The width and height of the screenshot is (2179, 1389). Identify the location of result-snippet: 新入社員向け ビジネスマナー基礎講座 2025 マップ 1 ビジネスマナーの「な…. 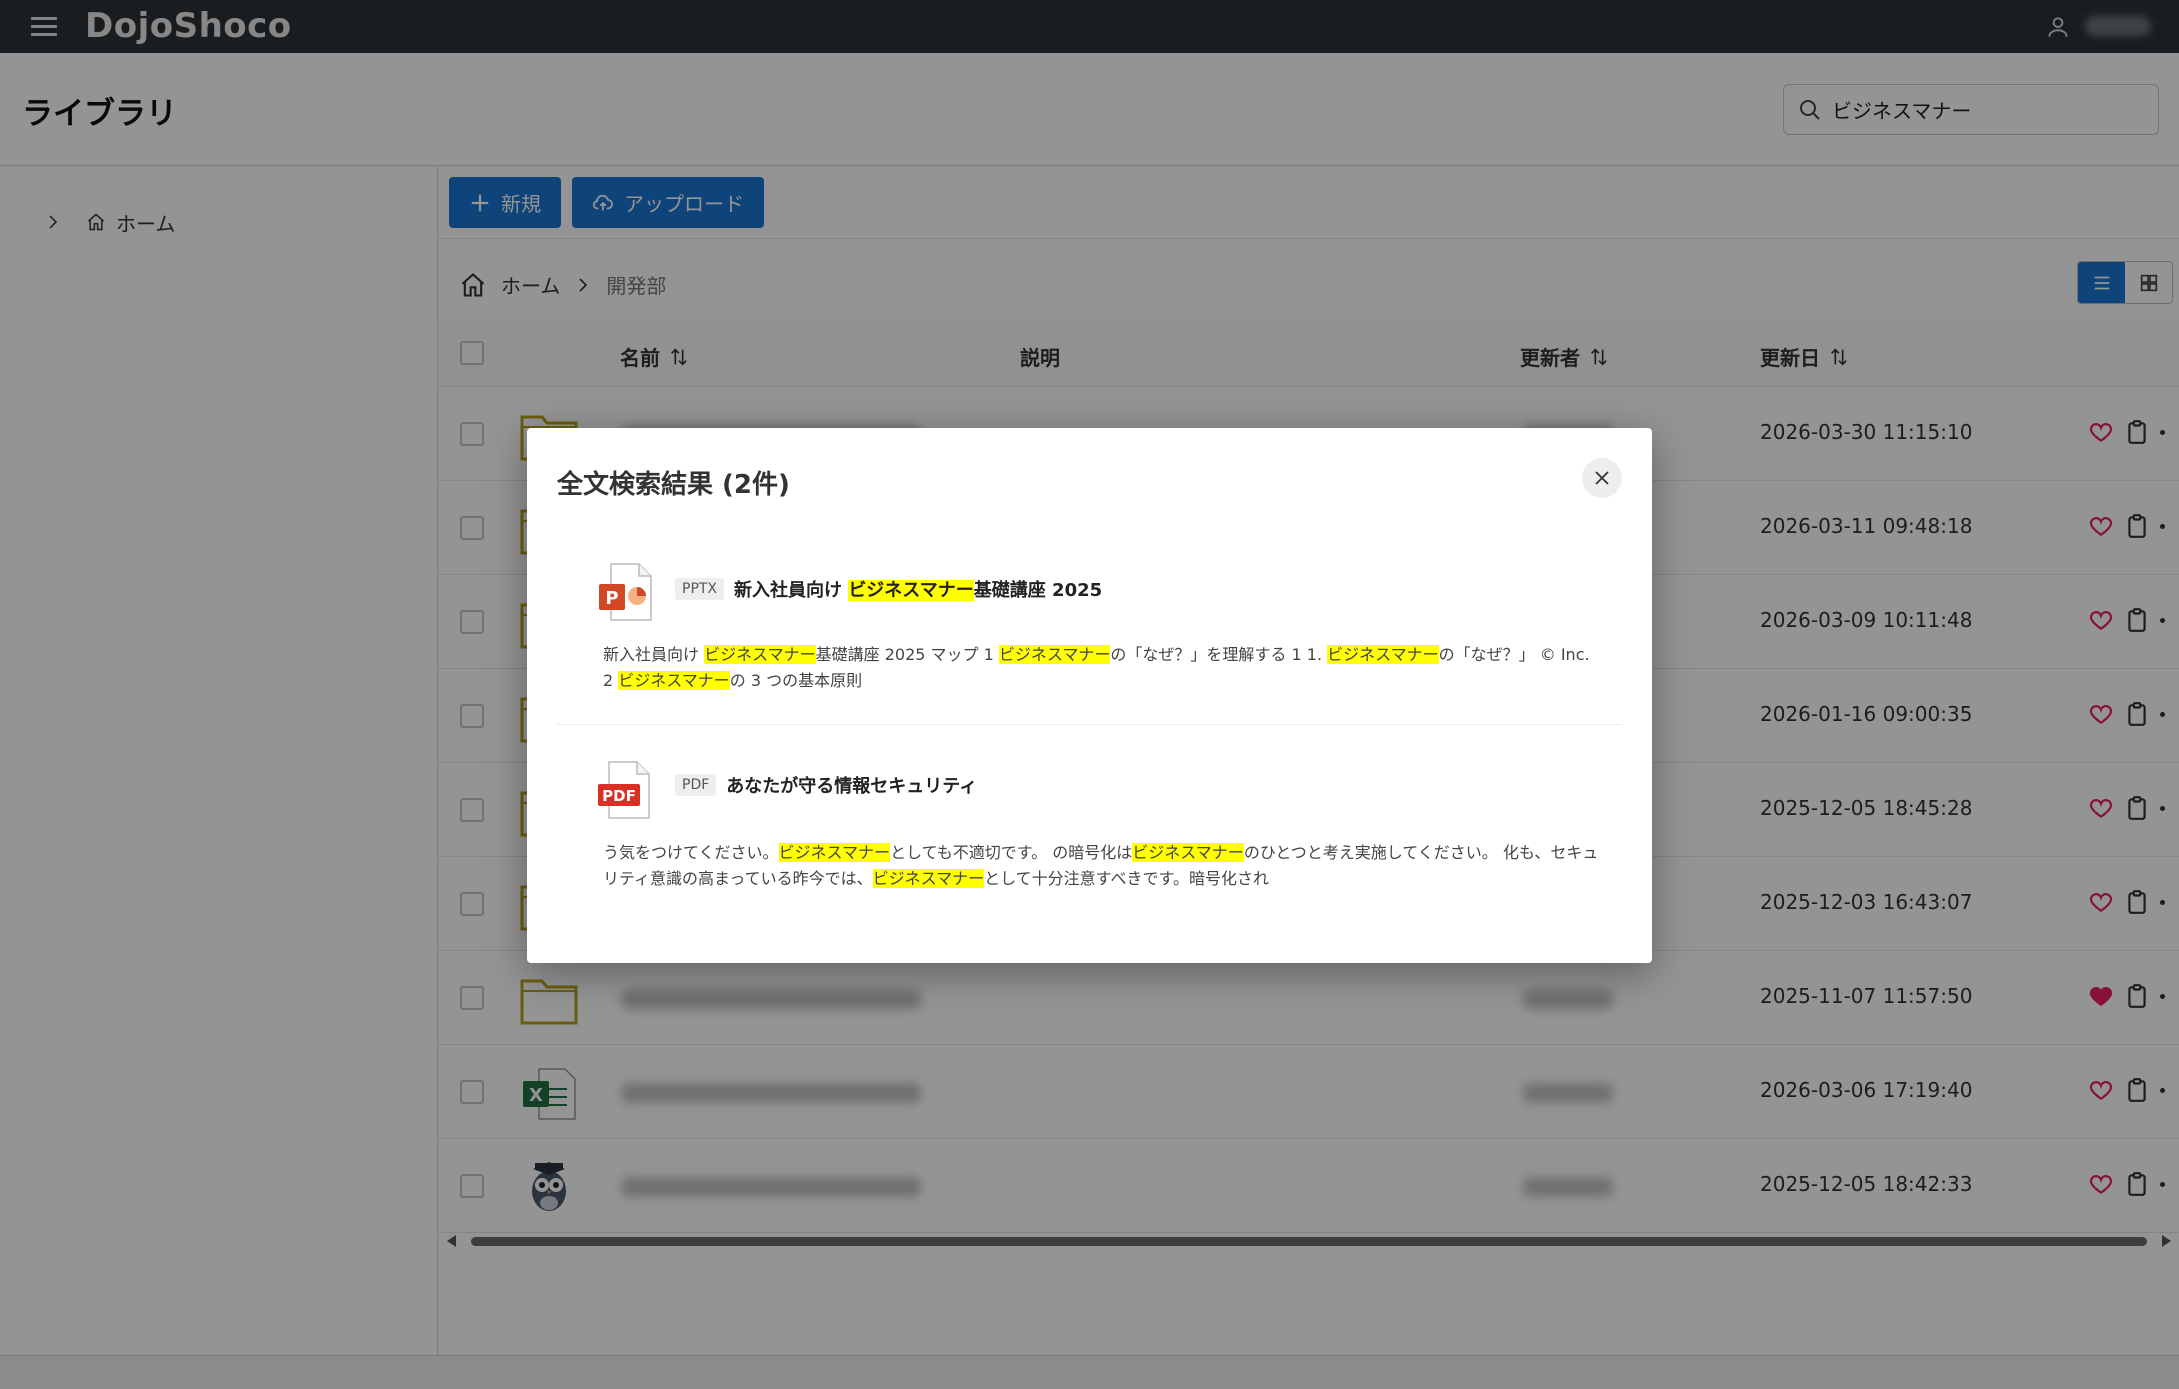
(1103, 668).